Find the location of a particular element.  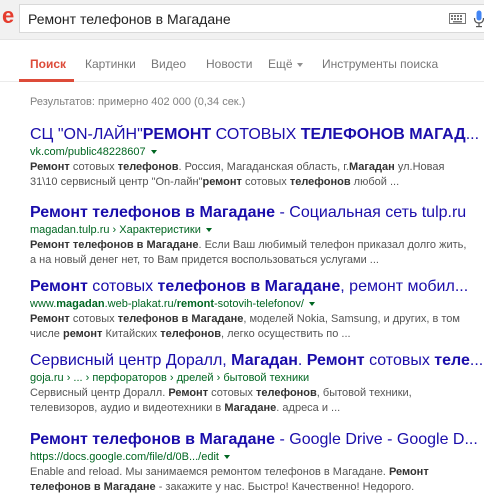

text-segment: .web-plakat.ru/ is located at coordinates (140, 304).